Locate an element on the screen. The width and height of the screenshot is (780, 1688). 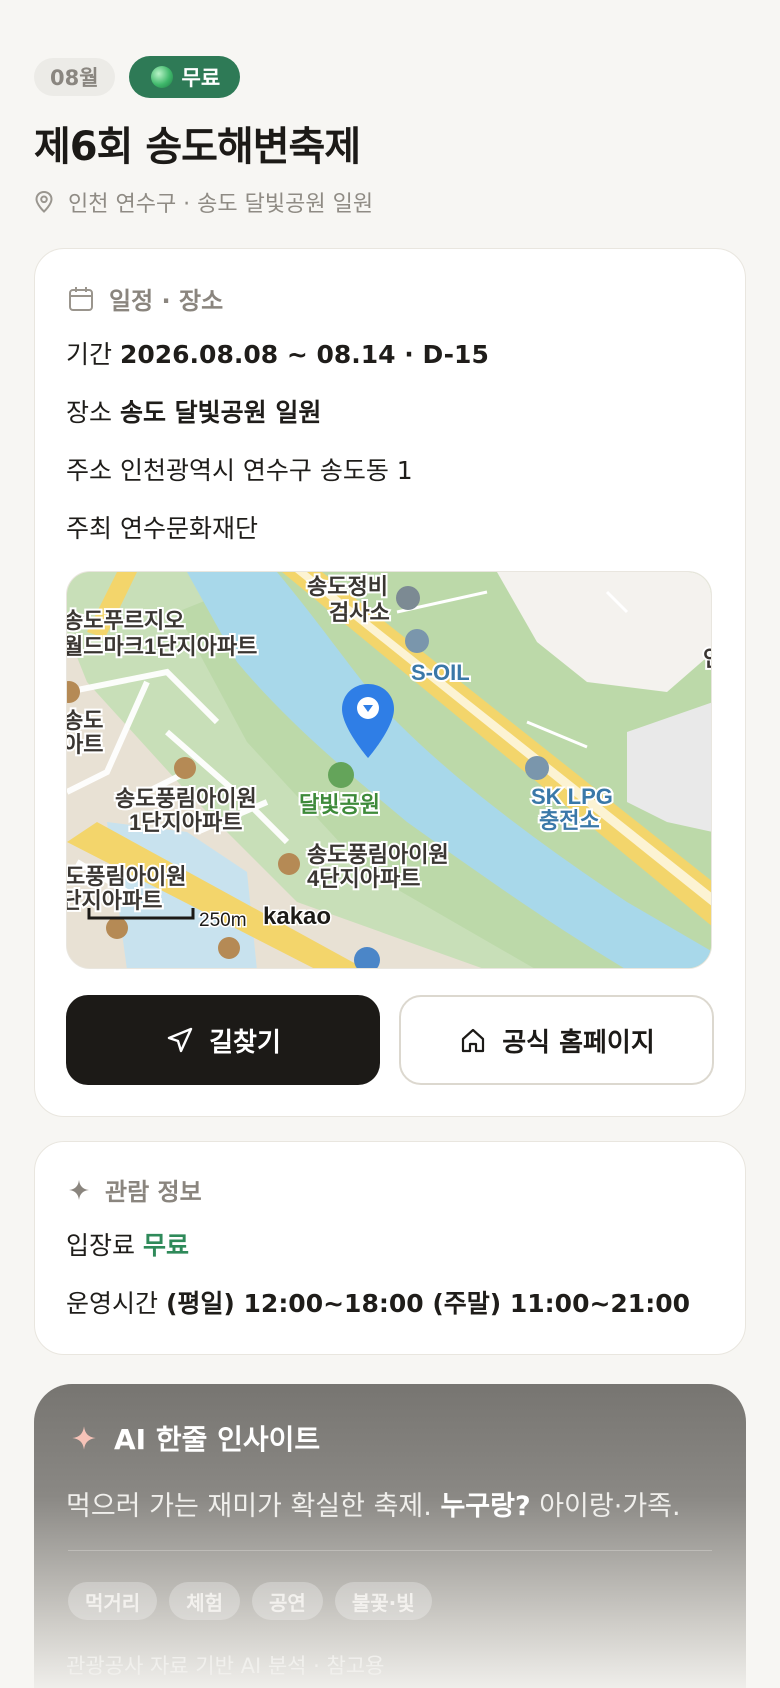
ai-heading-label: AI 한줄 인사이트 is located at coordinates (217, 1439).